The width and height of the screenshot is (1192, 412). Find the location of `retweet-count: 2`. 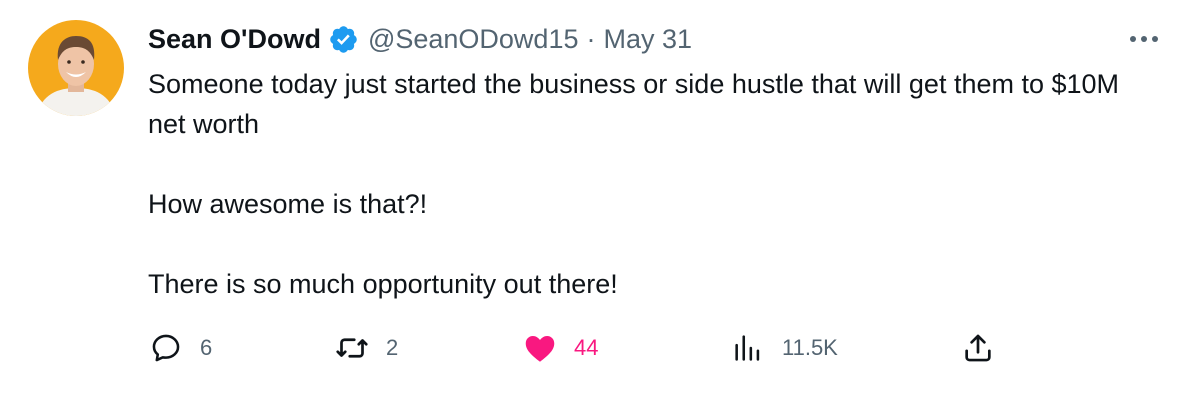

retweet-count: 2 is located at coordinates (392, 347).